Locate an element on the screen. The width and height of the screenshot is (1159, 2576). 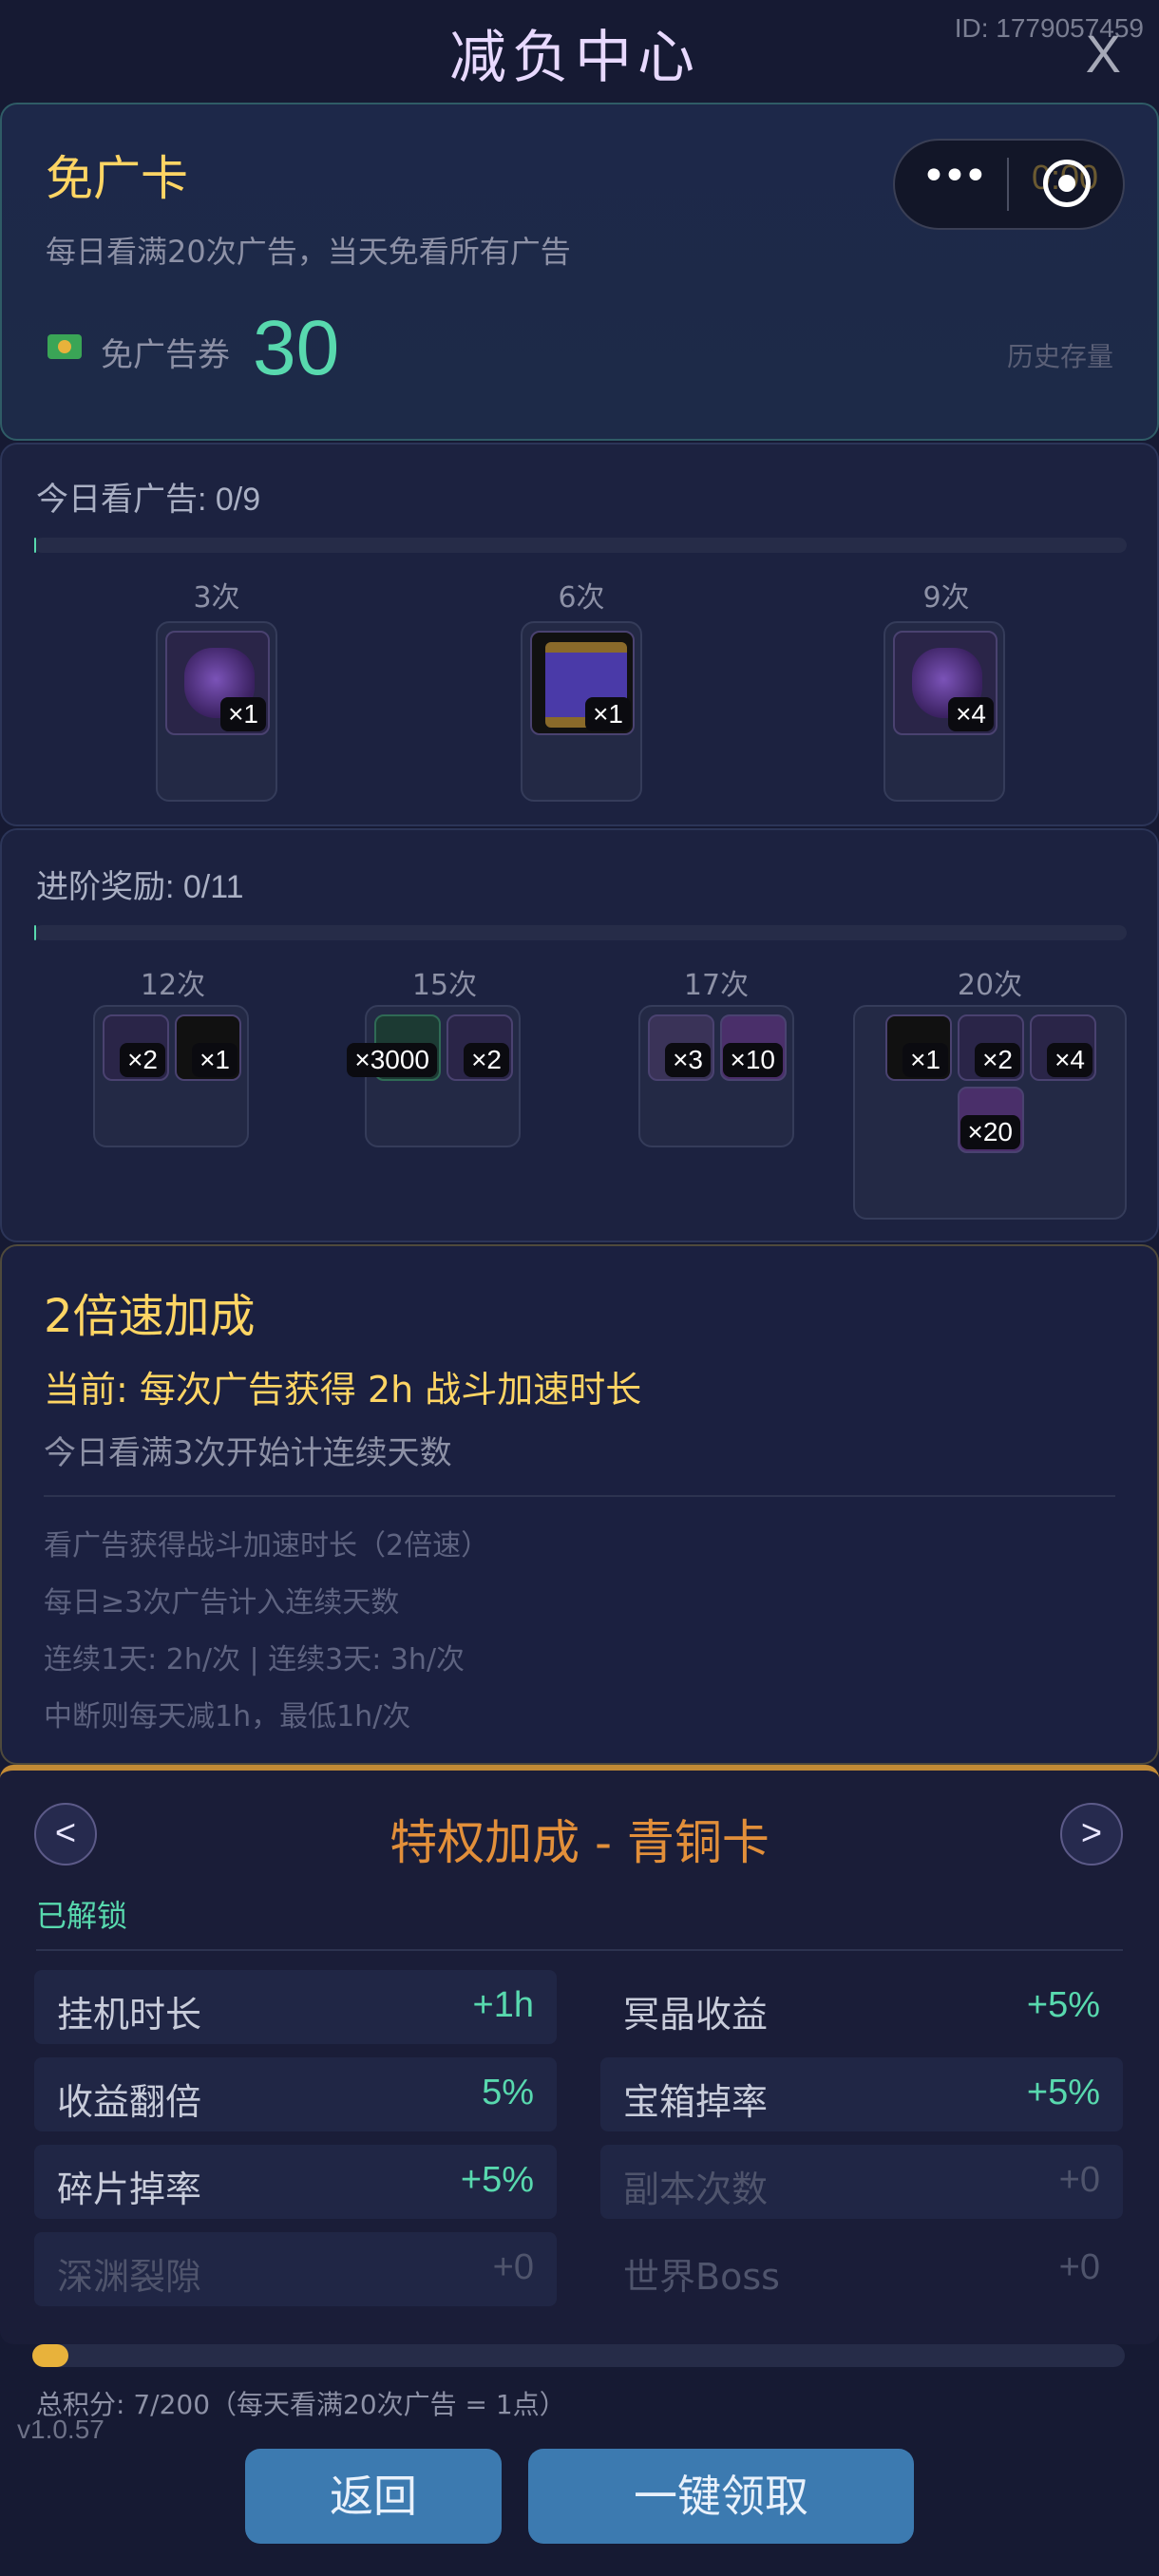
item-qty: ×3 is located at coordinates (688, 1060).